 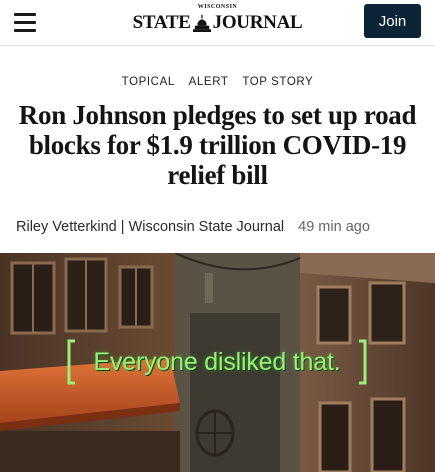 What do you see at coordinates (25, 22) in the screenshot?
I see `menu-icon` at bounding box center [25, 22].